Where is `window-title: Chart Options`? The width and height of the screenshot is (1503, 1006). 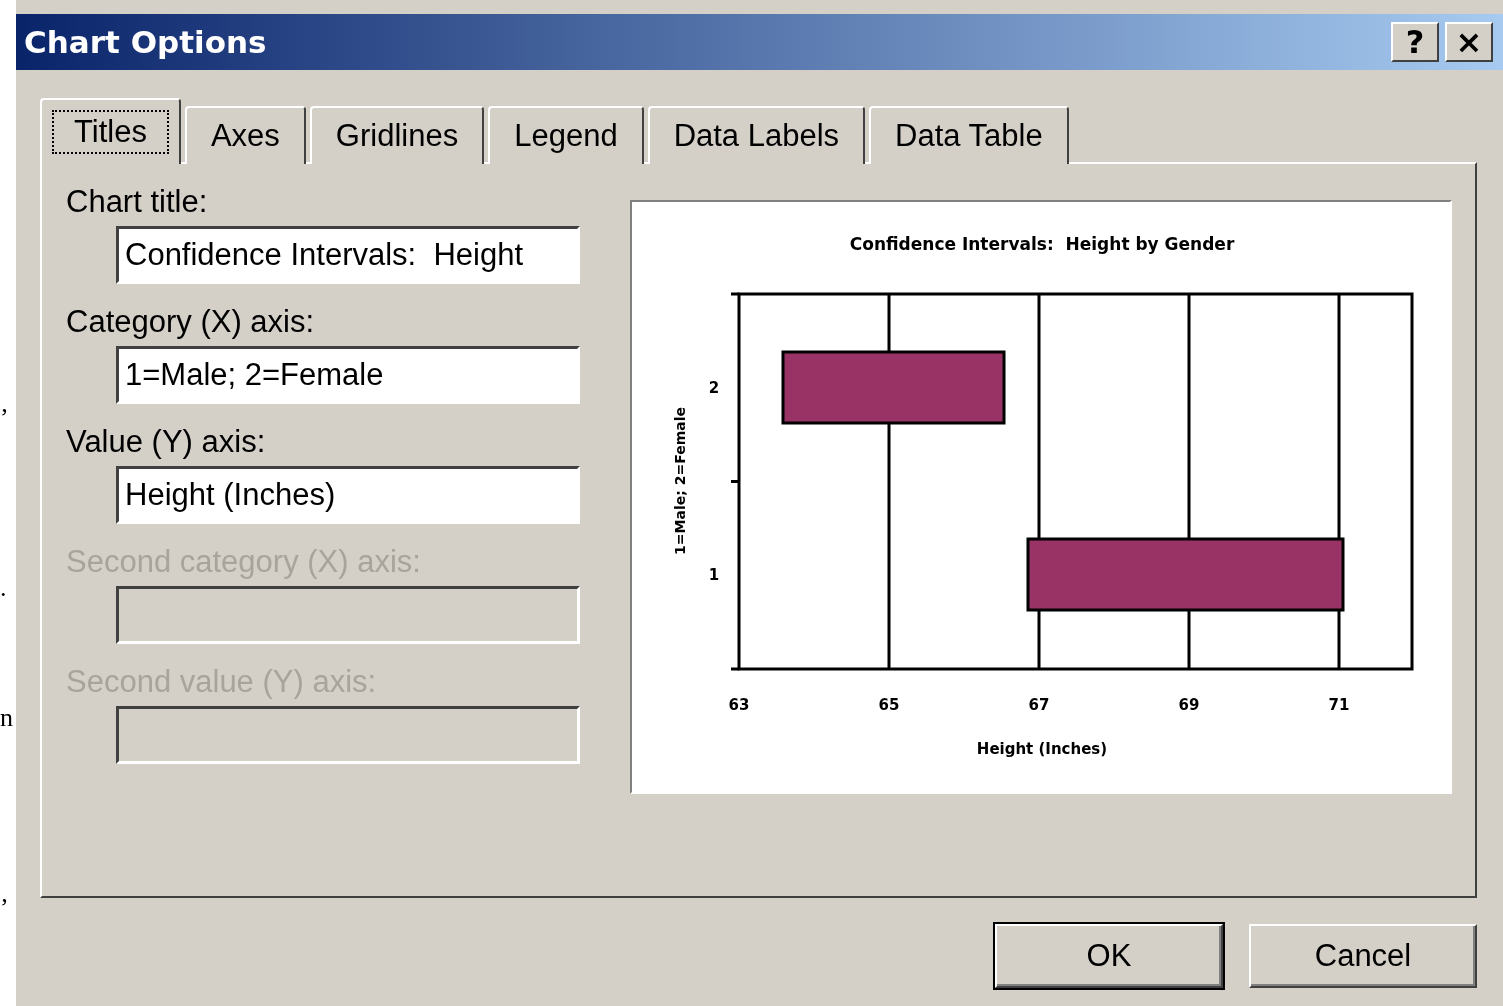
window-title: Chart Options is located at coordinates (146, 42).